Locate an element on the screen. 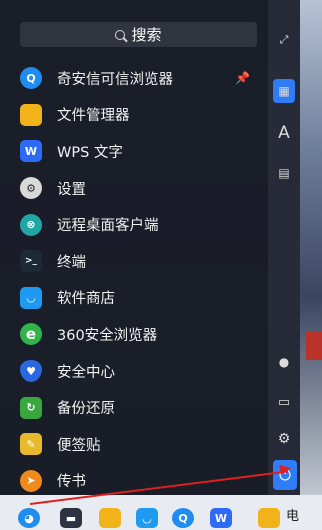 The height and width of the screenshot is (530, 322). annotation-arrow-head is located at coordinates (285, 469).